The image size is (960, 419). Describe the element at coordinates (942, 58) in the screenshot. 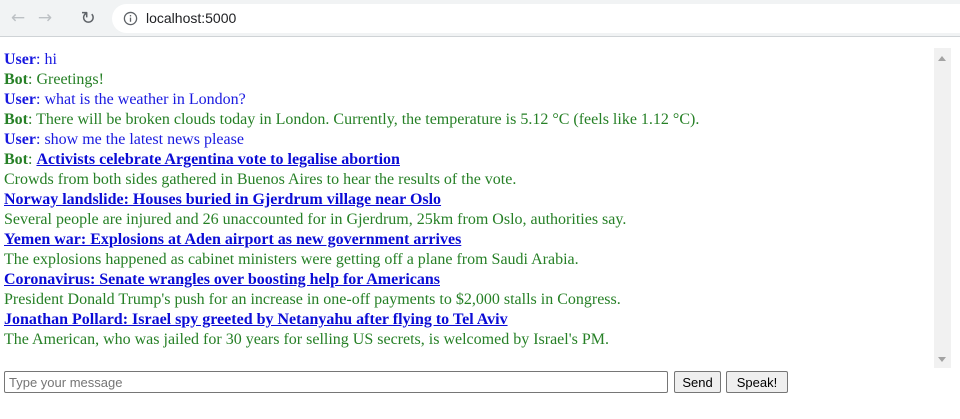

I see `scroll-up-arrow-icon` at that location.